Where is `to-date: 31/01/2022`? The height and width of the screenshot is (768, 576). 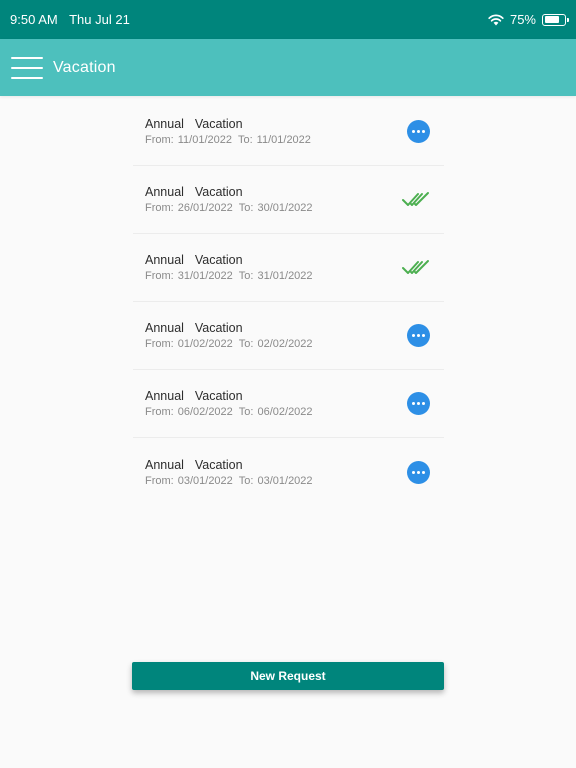
to-date: 31/01/2022 is located at coordinates (285, 276).